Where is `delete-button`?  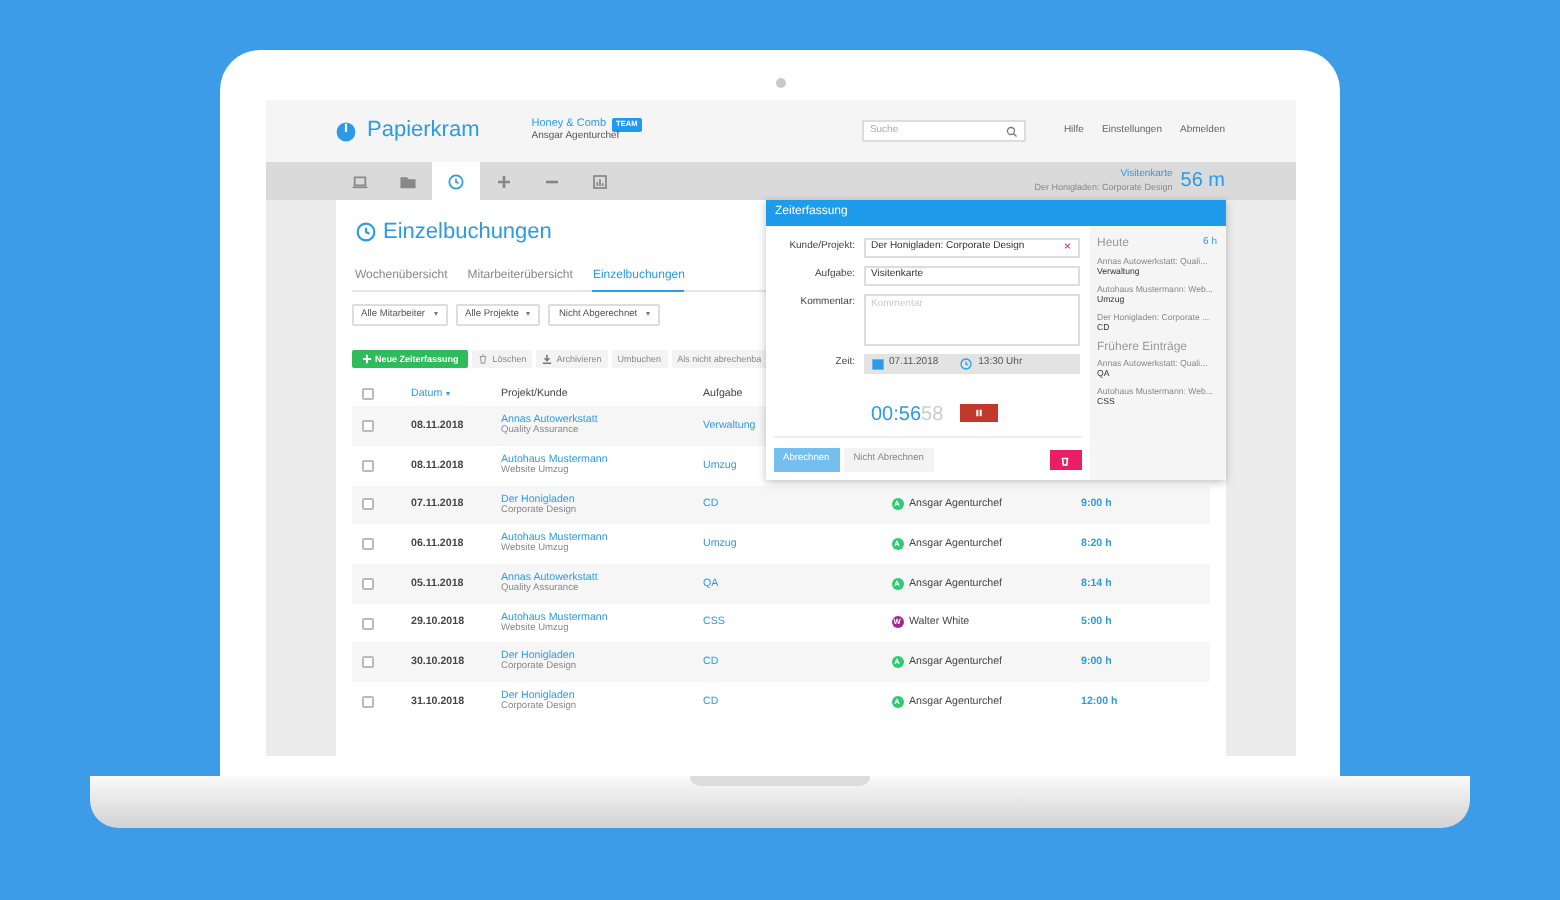 delete-button is located at coordinates (1065, 460).